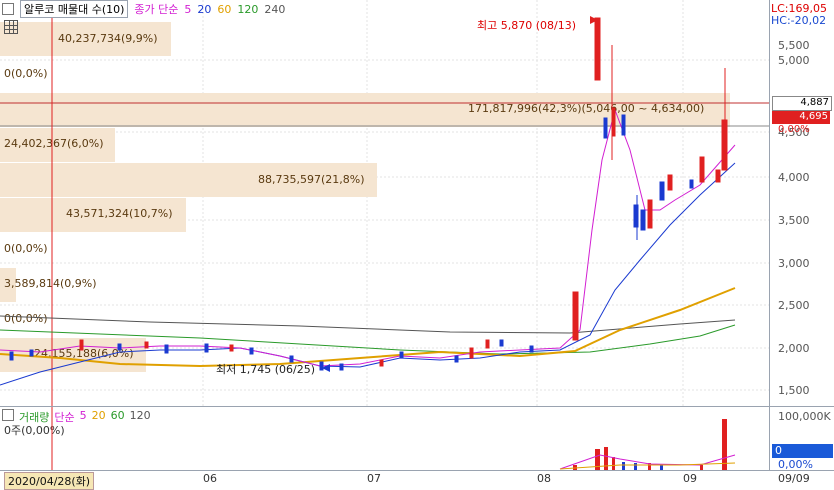 The height and width of the screenshot is (490, 834). What do you see at coordinates (794, 45) in the screenshot?
I see `axis-tick: 5,500` at bounding box center [794, 45].